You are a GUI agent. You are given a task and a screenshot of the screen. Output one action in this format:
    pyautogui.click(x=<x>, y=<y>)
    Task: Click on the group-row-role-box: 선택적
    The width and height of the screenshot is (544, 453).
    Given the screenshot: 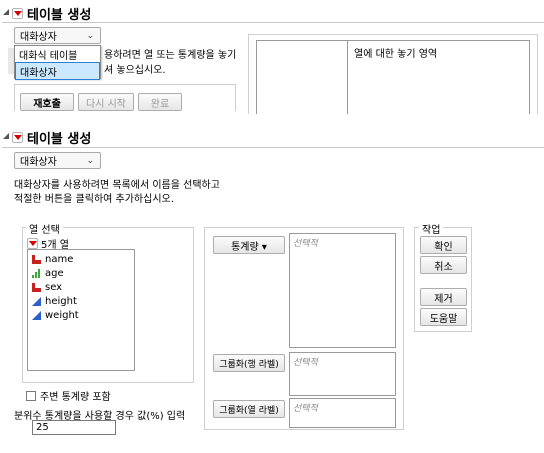 What is the action you would take?
    pyautogui.click(x=342, y=374)
    